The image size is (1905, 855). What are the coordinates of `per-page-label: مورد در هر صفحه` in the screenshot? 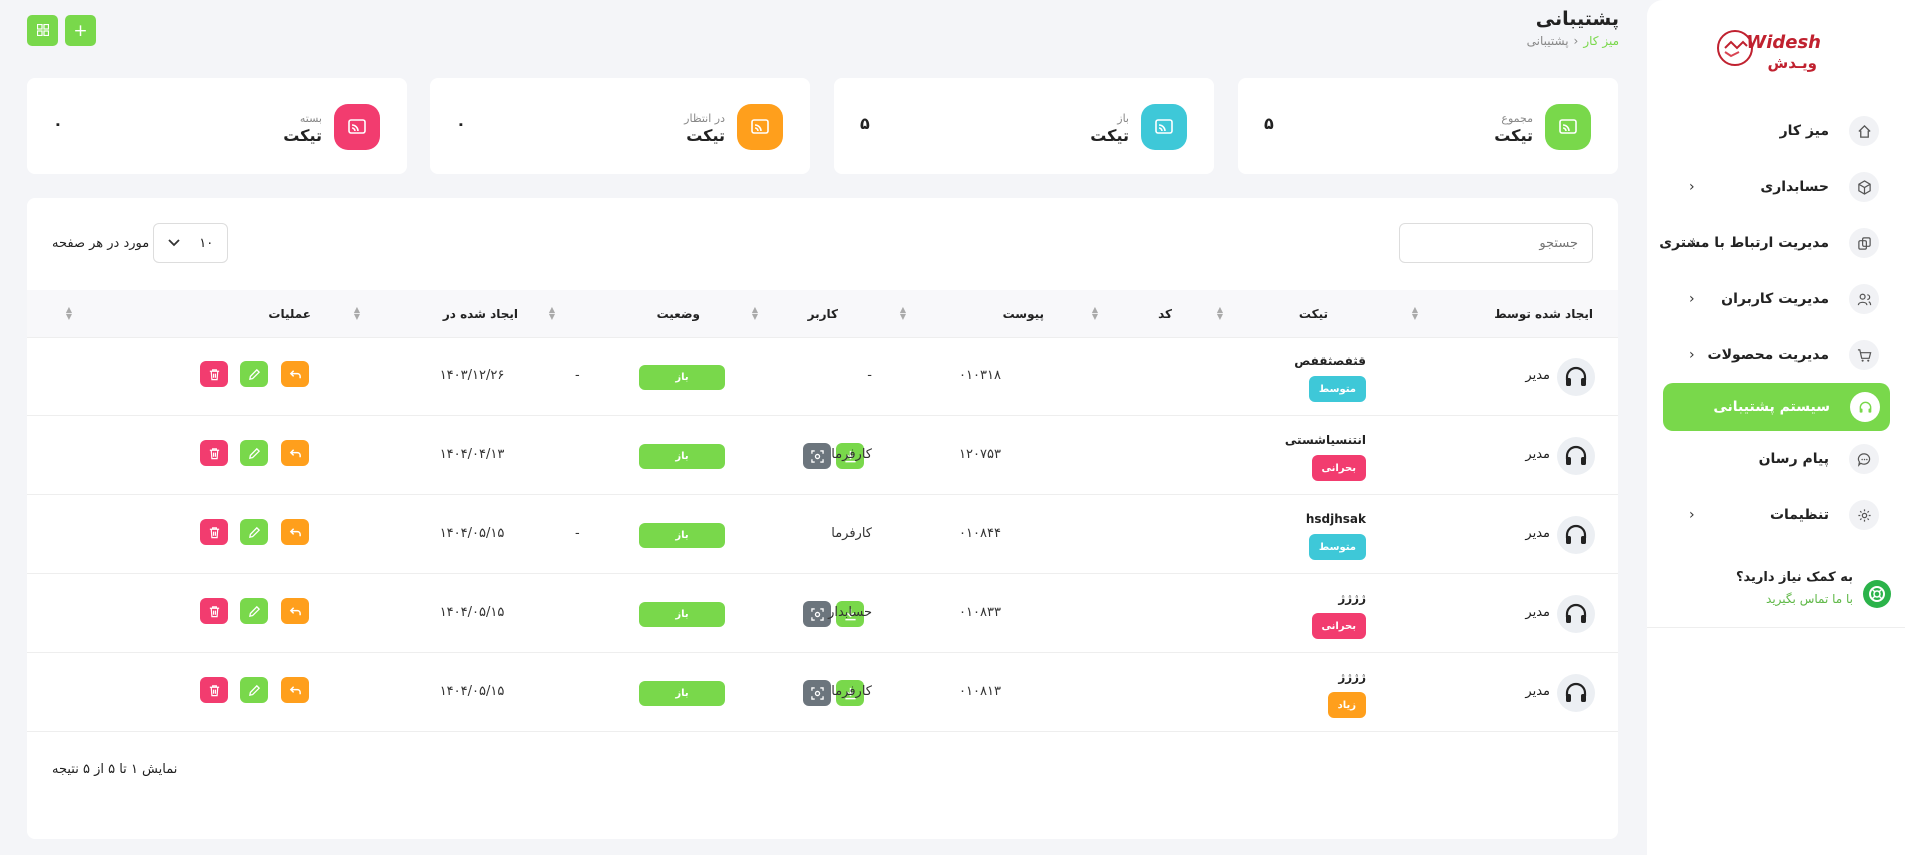 It's located at (101, 243).